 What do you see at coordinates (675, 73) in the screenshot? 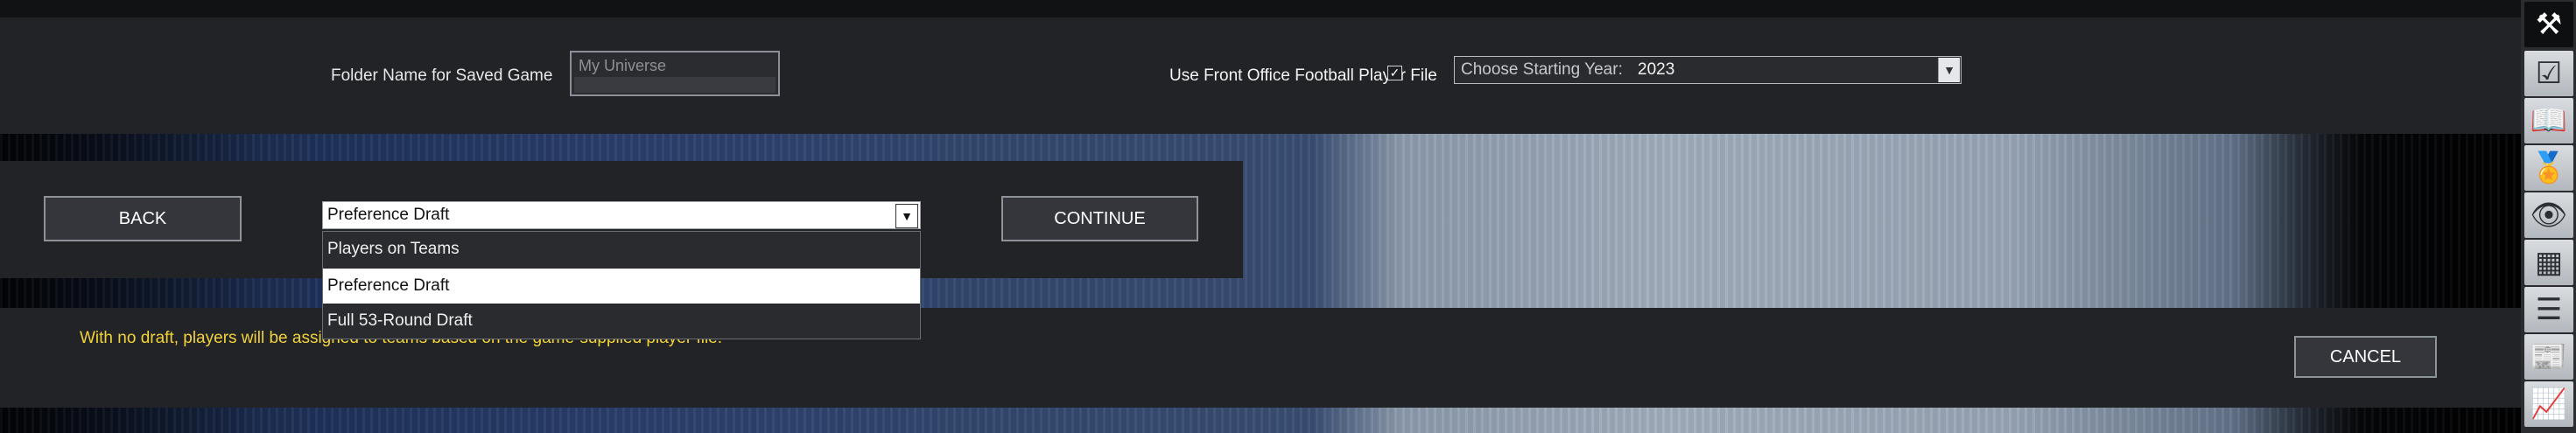
I see `folder-name-input: My Universe` at bounding box center [675, 73].